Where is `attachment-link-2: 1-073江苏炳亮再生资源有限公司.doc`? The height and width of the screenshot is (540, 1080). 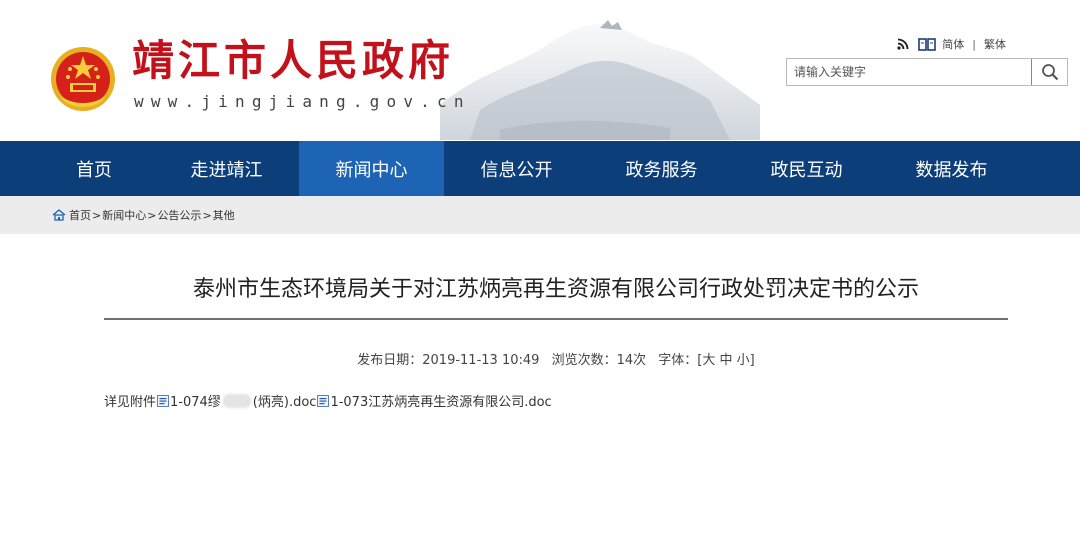 attachment-link-2: 1-073江苏炳亮再生资源有限公司.doc is located at coordinates (434, 400).